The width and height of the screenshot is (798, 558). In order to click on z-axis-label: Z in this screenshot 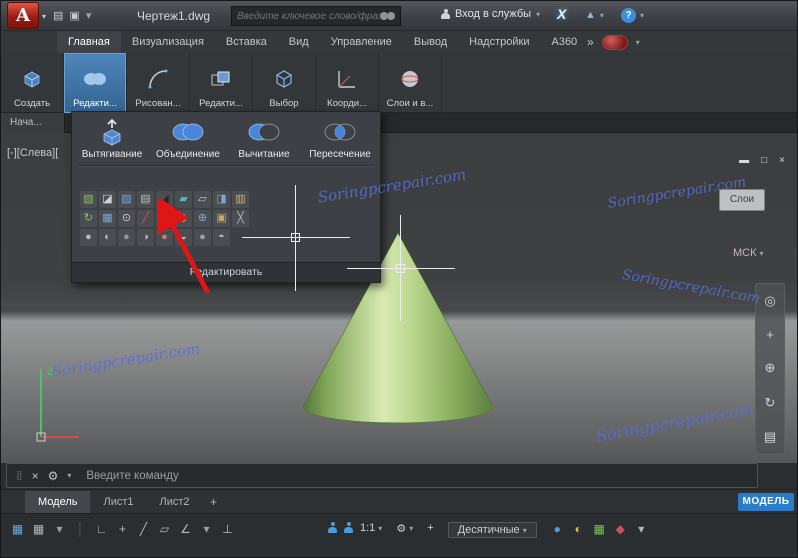, I will do `click(50, 372)`.